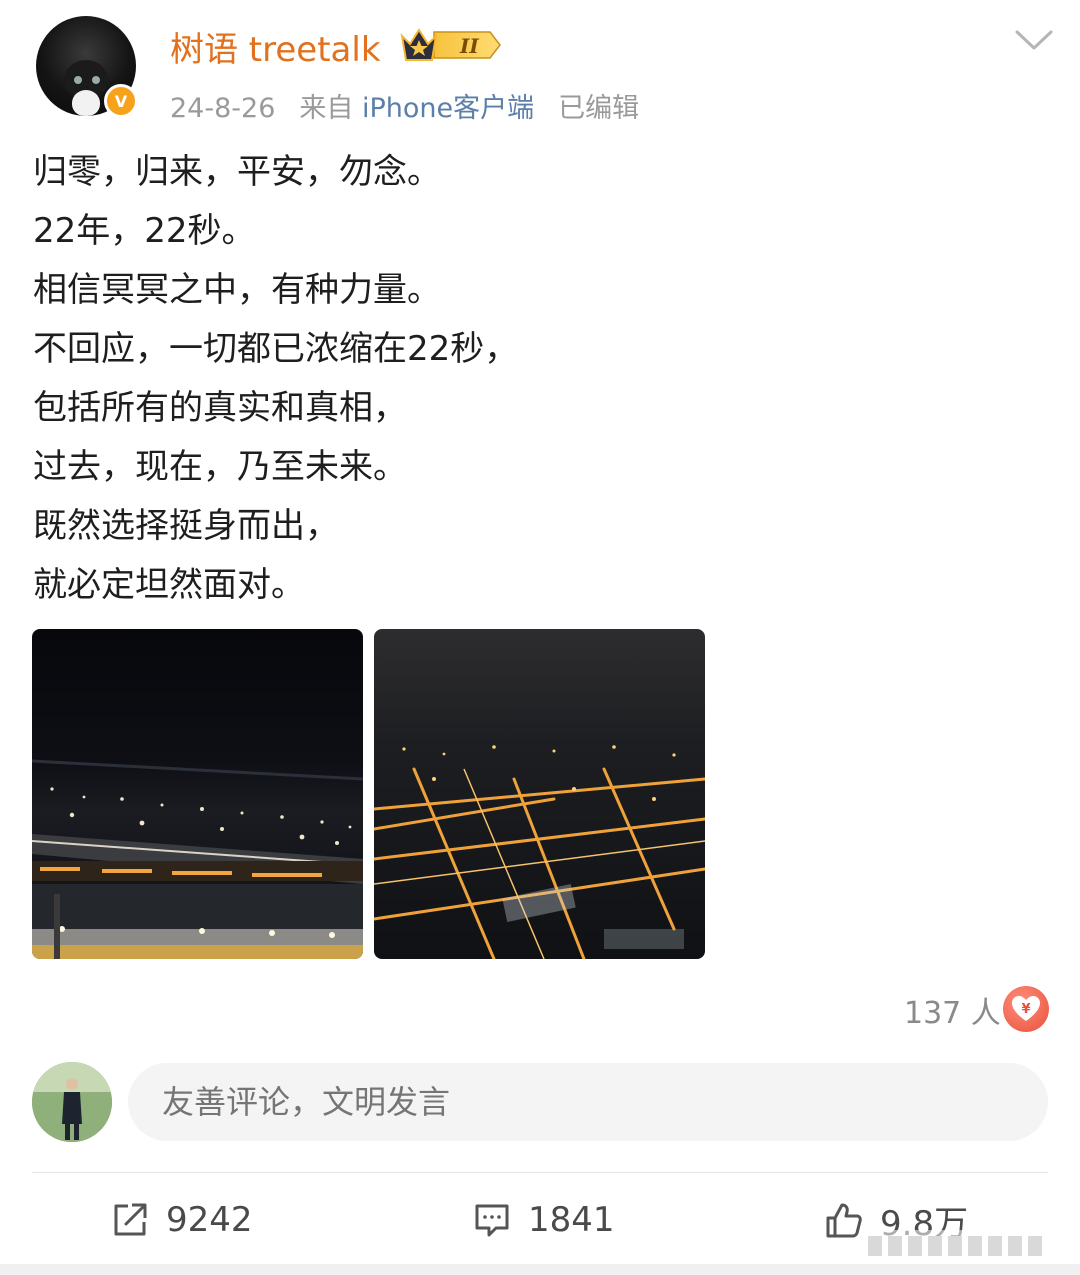  I want to click on chevron-down-icon, so click(1034, 40).